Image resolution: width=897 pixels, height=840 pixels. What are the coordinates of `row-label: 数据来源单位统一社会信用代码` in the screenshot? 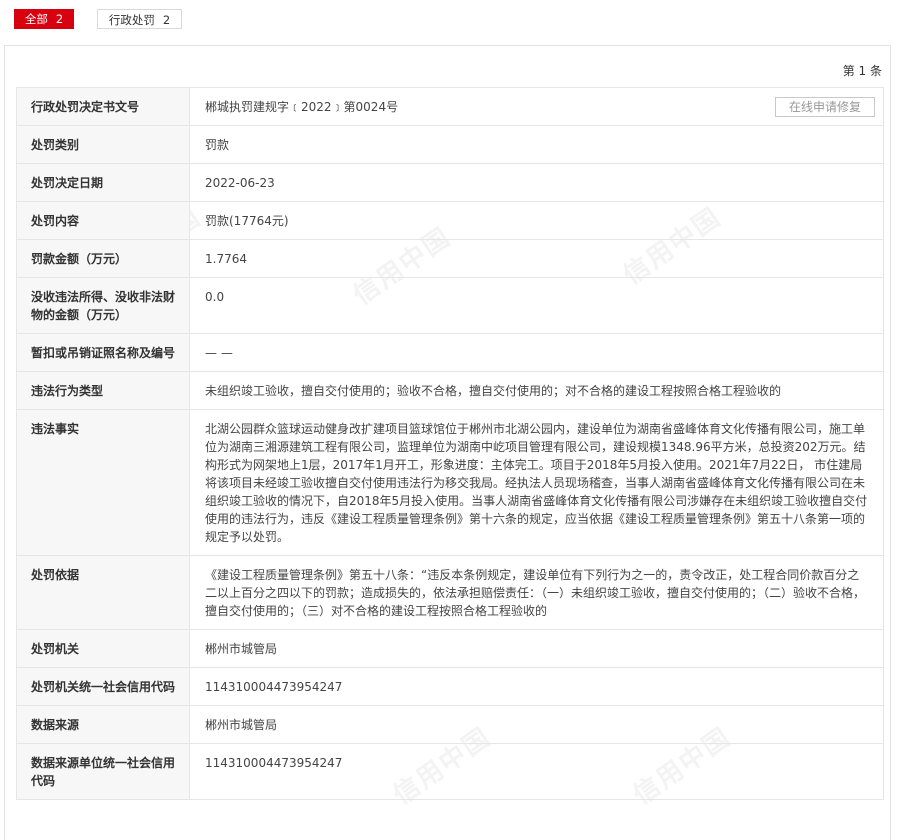 It's located at (103, 771).